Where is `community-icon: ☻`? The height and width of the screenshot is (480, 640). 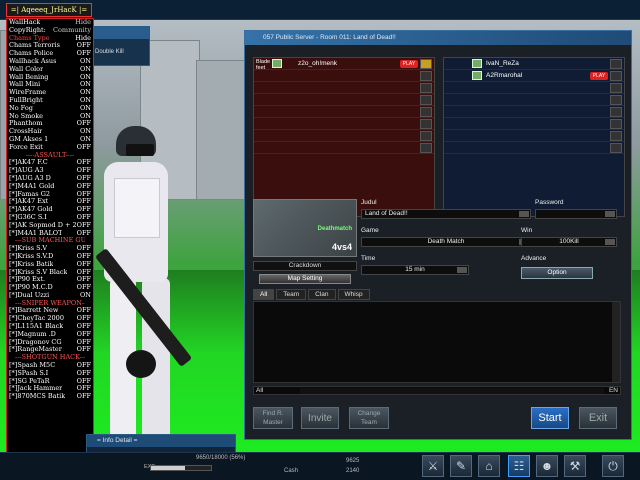 community-icon: ☻ is located at coordinates (547, 466).